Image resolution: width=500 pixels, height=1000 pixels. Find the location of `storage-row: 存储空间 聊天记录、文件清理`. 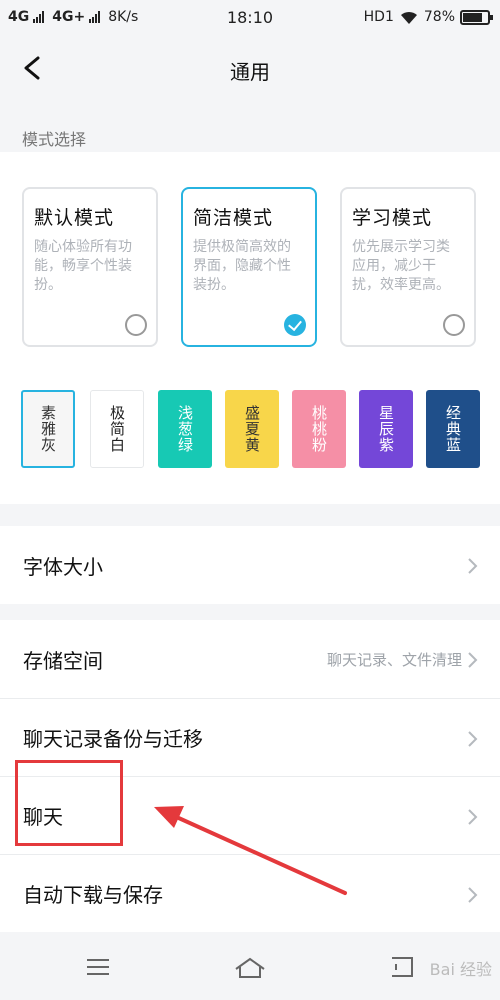

storage-row: 存储空间 聊天记录、文件清理 is located at coordinates (250, 659).